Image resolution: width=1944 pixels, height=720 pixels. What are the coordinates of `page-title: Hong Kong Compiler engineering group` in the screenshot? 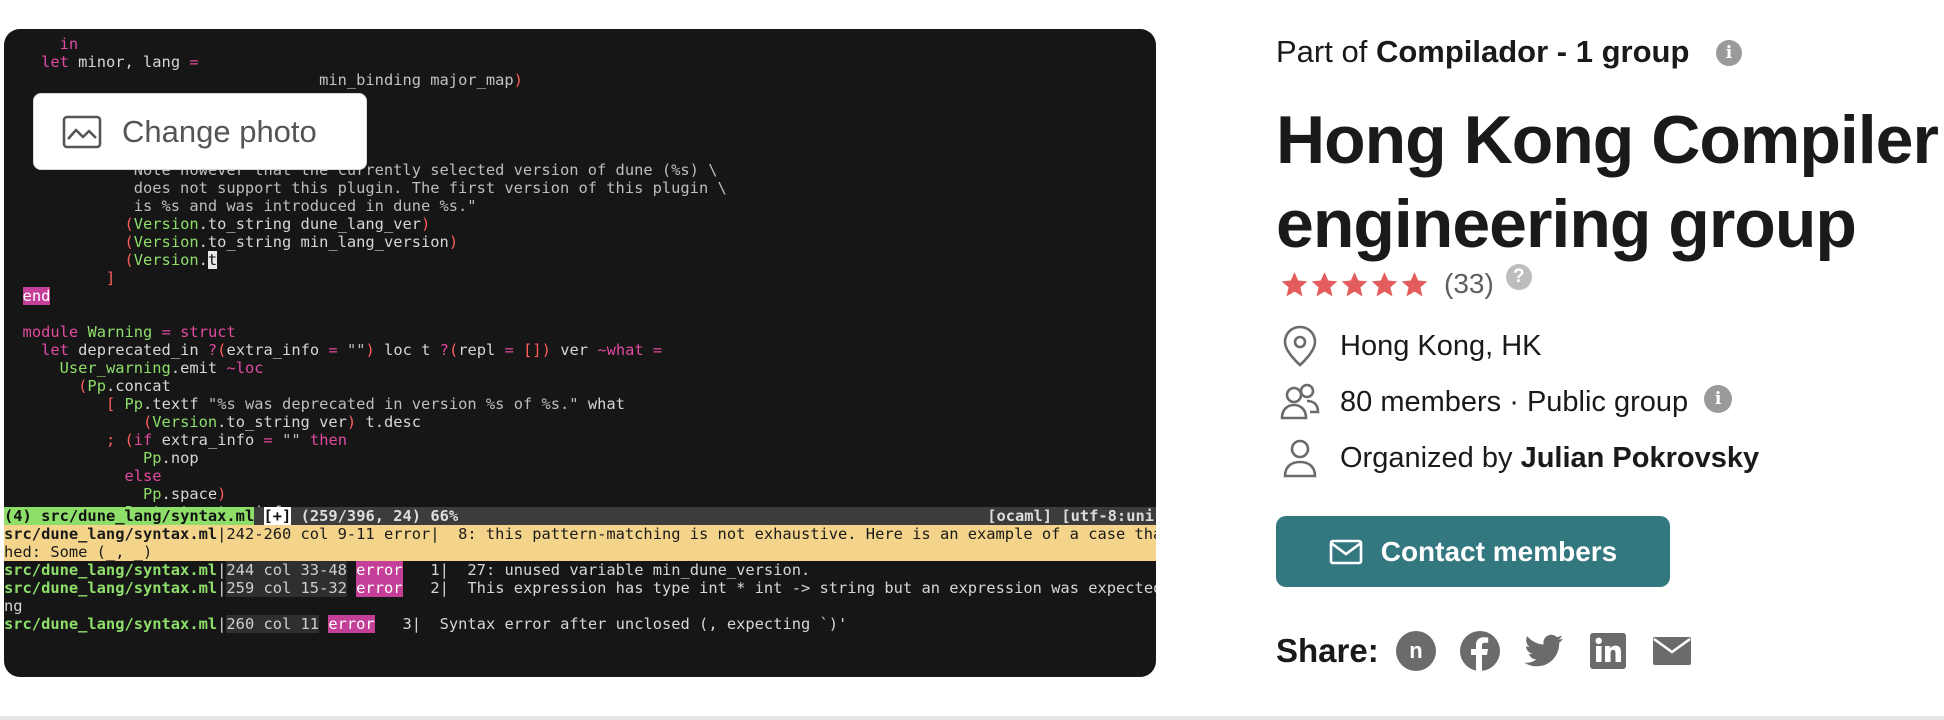 It's located at (1607, 182).